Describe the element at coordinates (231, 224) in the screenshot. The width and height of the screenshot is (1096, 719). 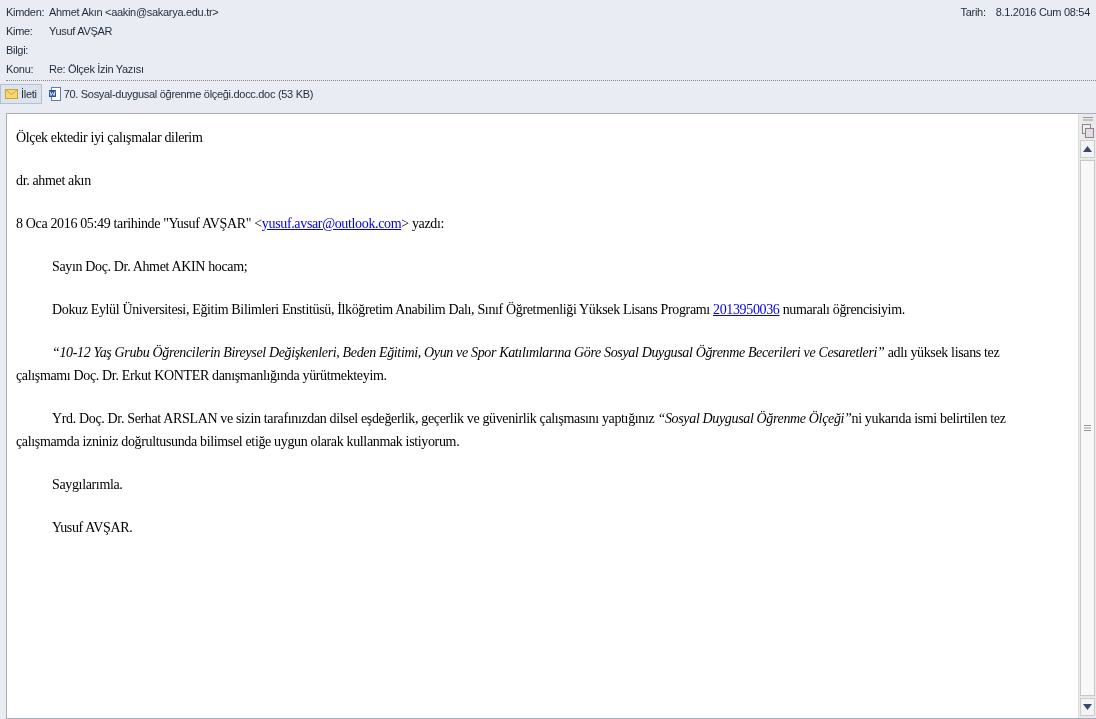
I see `body-paragraph: 8 Oca 2016 05:49 tarihinde "Yusuf AVŞAR" <yusuf.avsar@outlook.com> yazdı:` at that location.